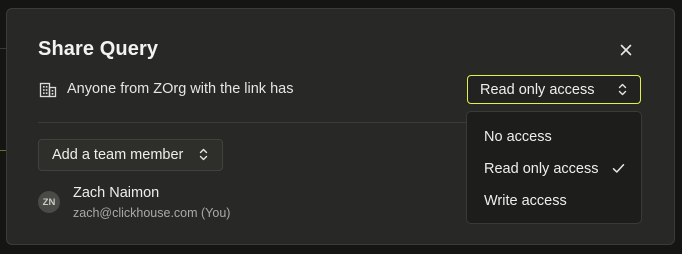 This screenshot has height=254, width=682. I want to click on close-icon, so click(626, 50).